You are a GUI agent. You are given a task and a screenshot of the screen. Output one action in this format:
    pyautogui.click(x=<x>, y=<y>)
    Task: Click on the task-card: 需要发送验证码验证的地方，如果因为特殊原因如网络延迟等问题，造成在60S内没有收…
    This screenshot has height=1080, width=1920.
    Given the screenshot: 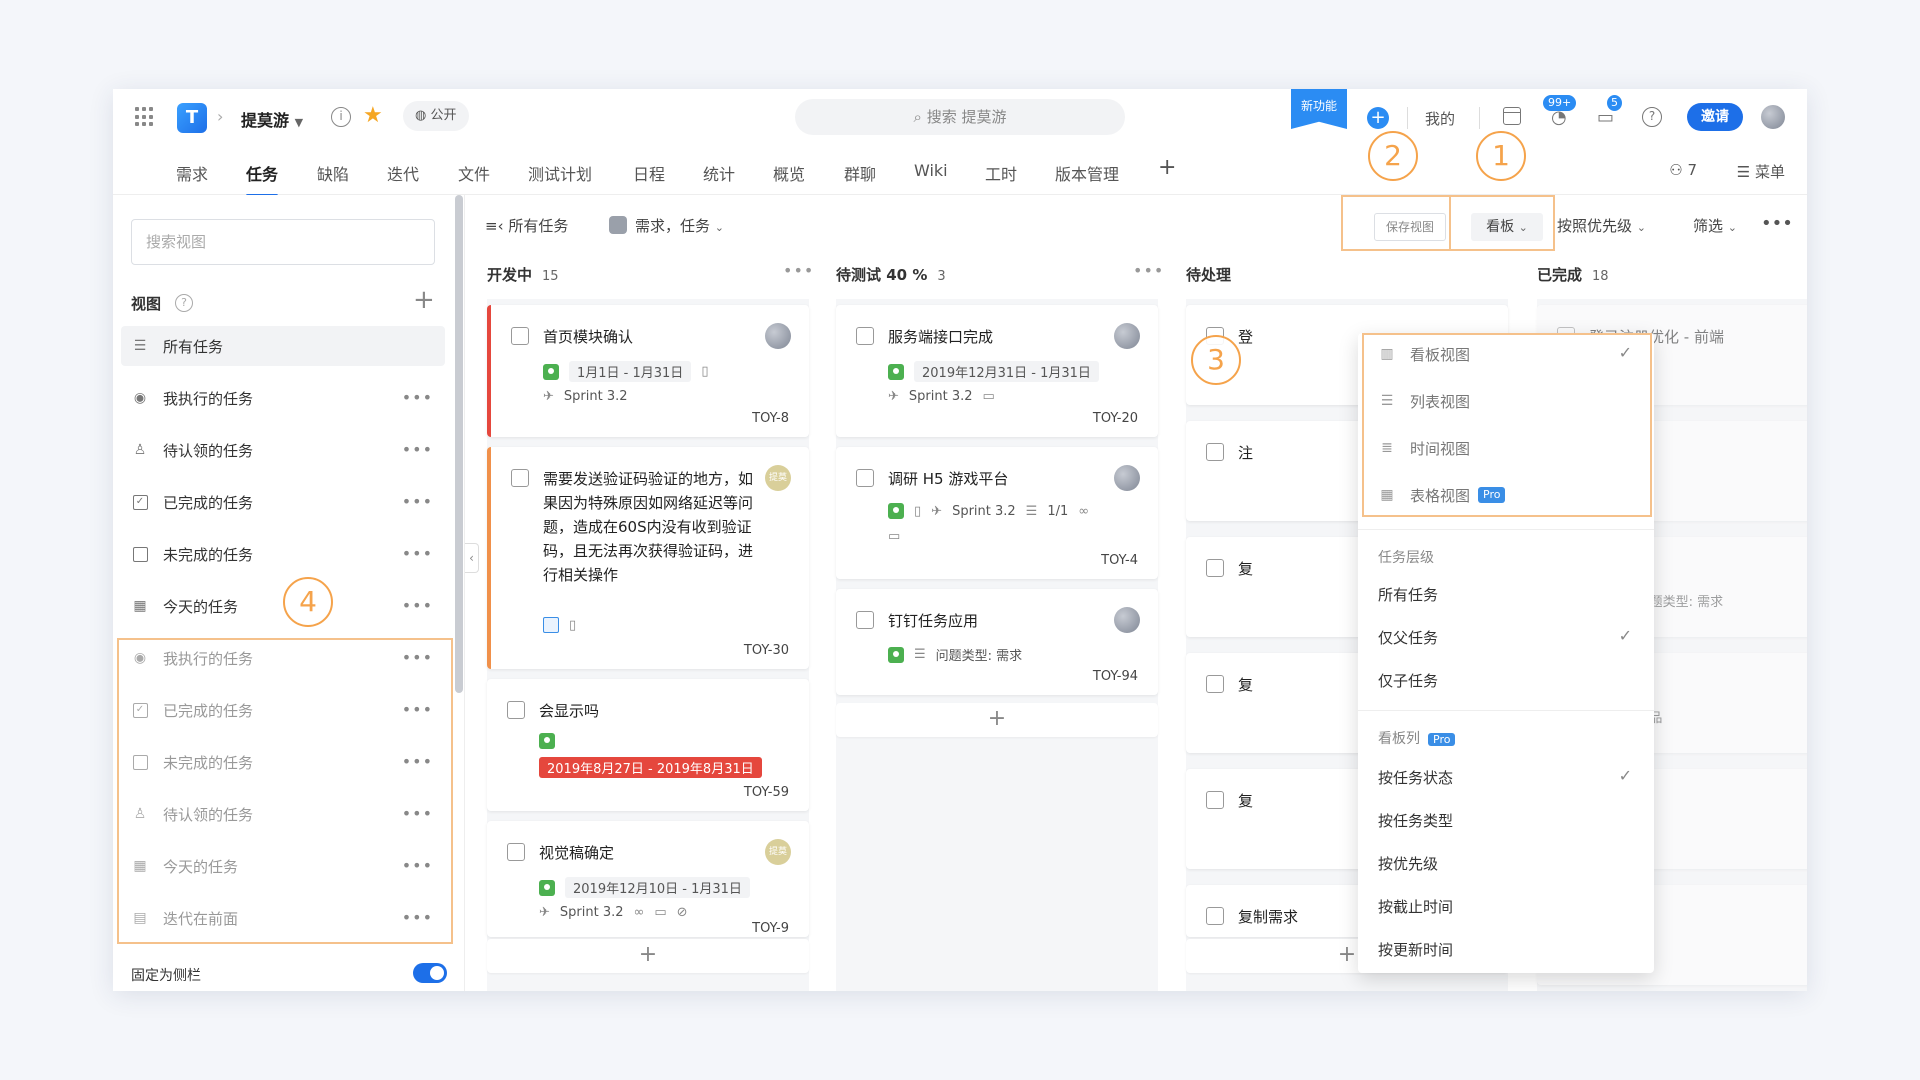 What is the action you would take?
    pyautogui.click(x=648, y=558)
    